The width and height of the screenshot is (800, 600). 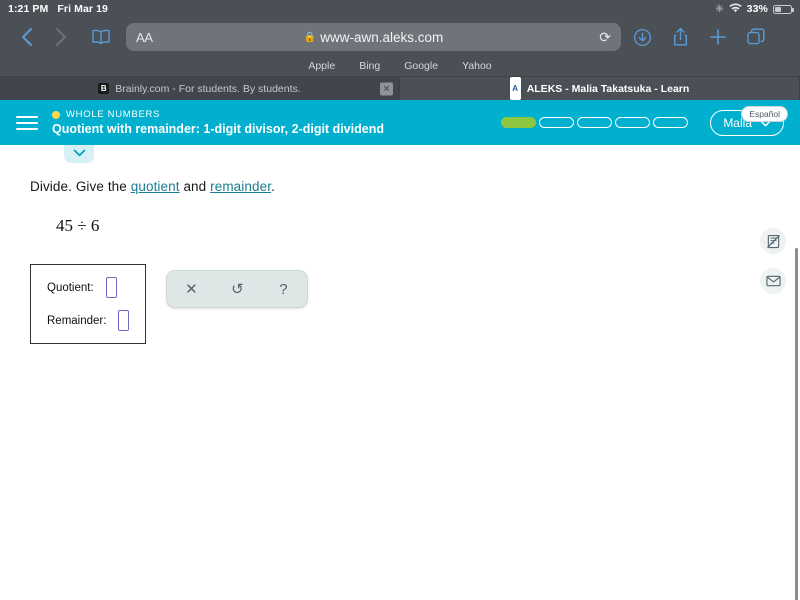 What do you see at coordinates (321, 66) in the screenshot?
I see `favorite-apple: Apple` at bounding box center [321, 66].